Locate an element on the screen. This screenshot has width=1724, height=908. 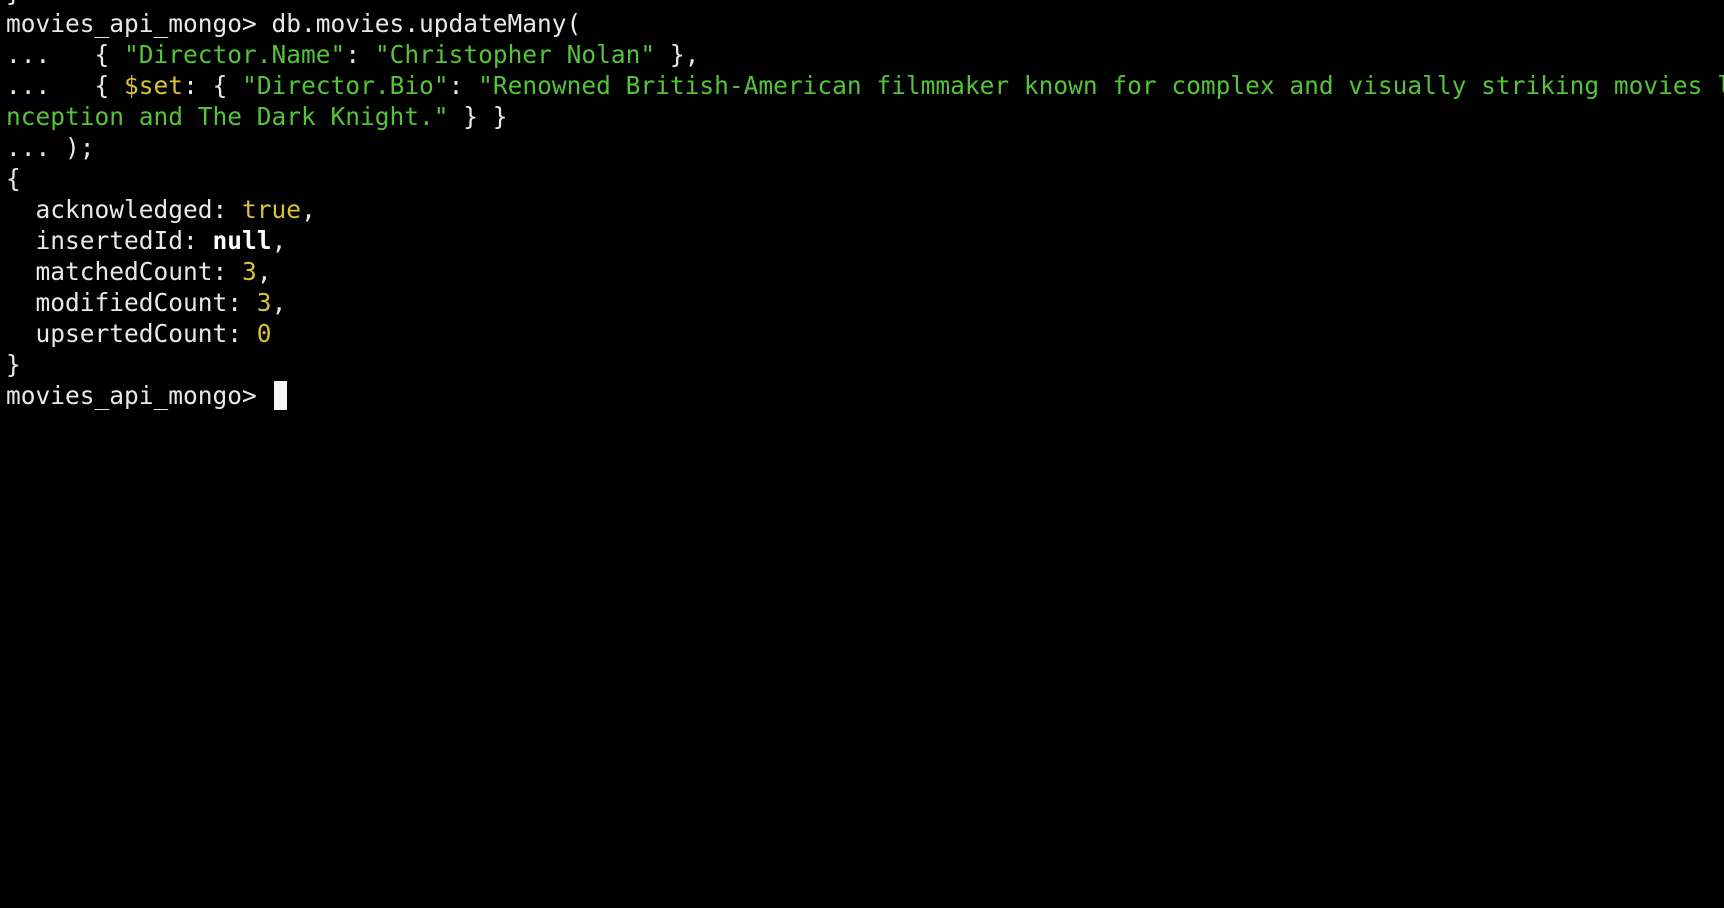
field-key: matchedCount is located at coordinates (124, 271).